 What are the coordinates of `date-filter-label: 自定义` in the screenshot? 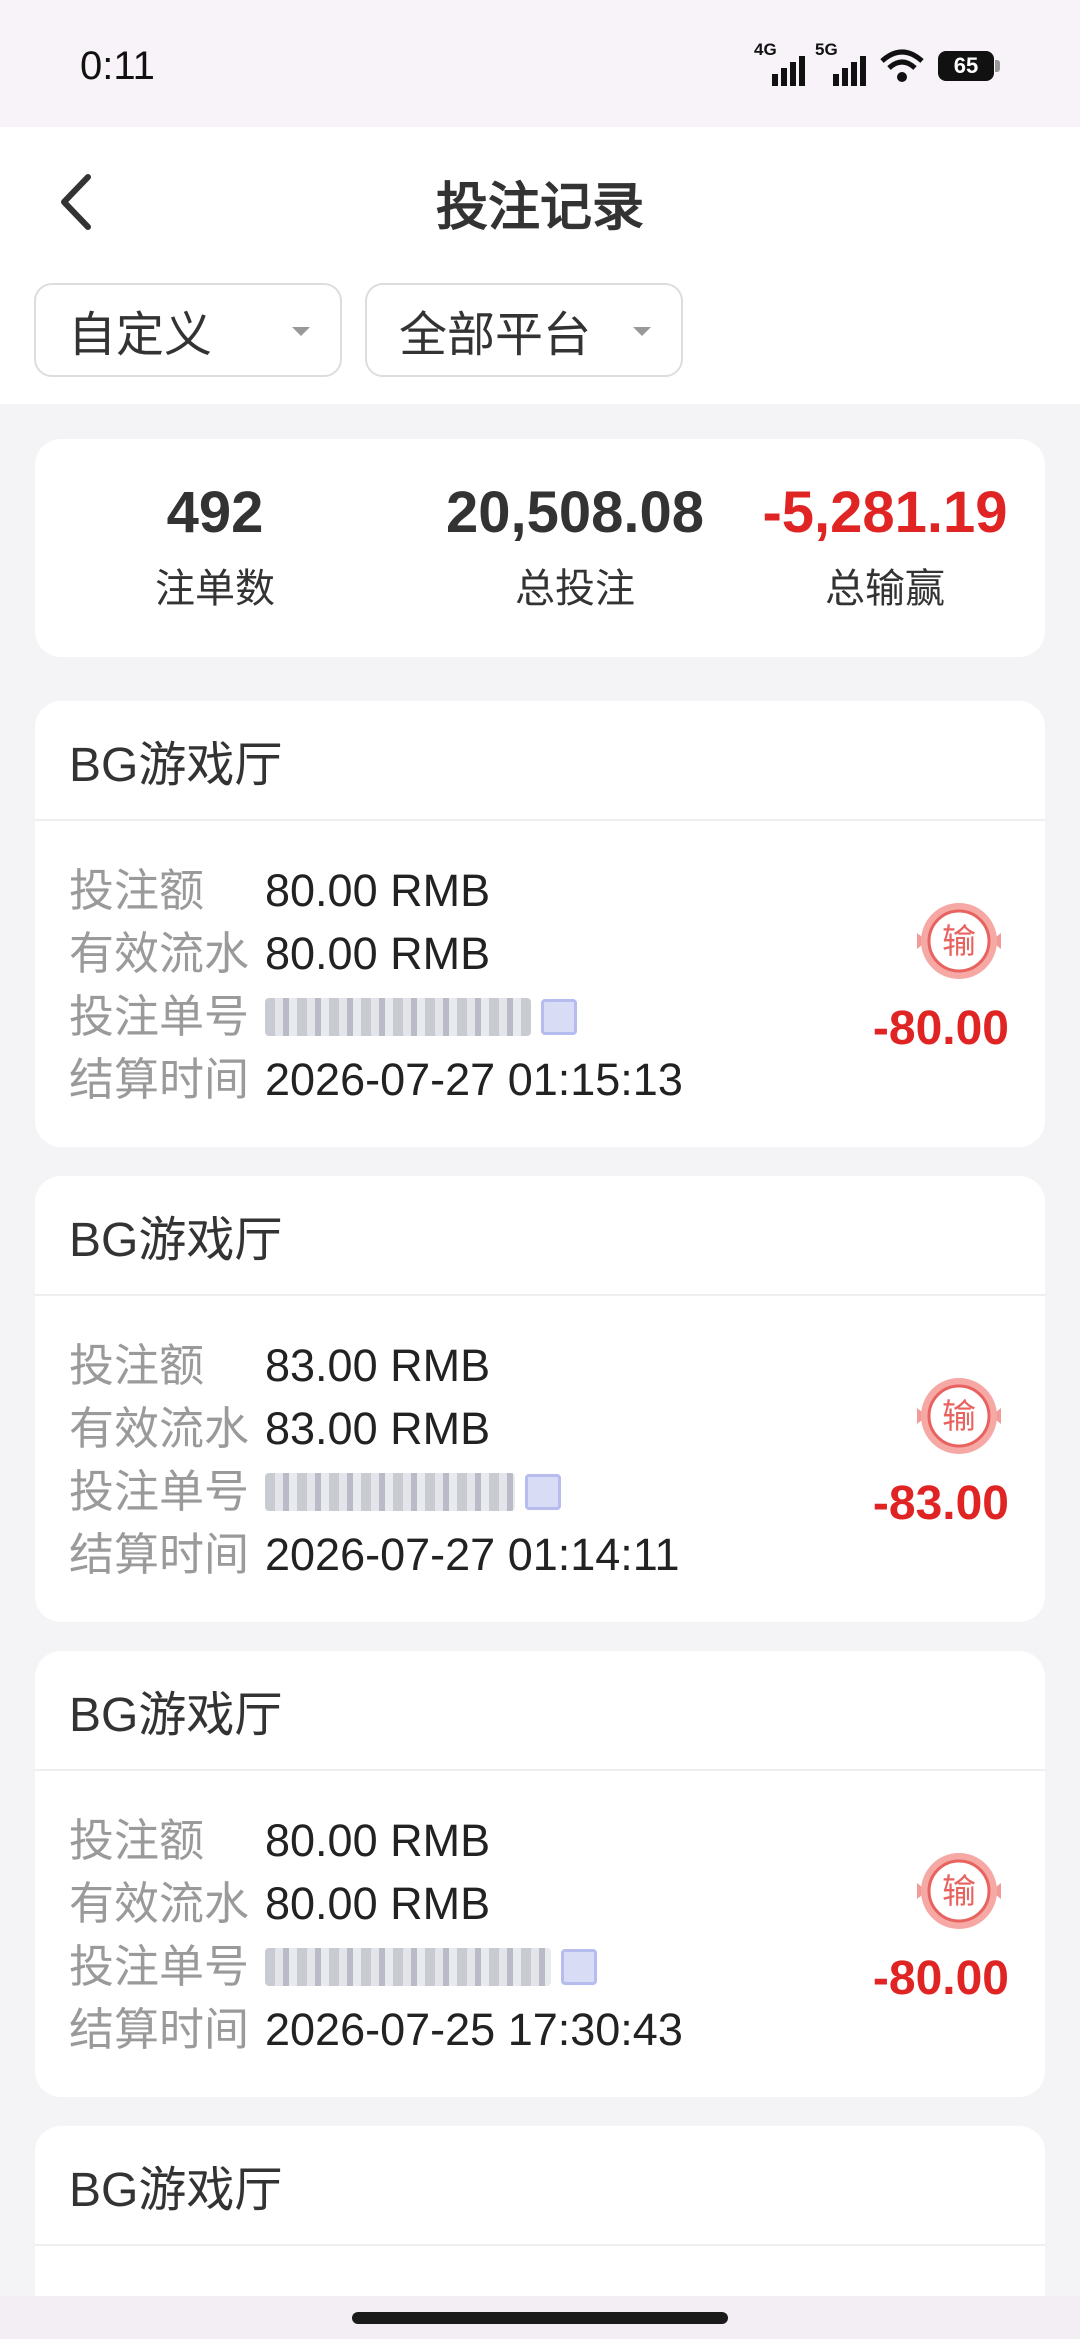 It's located at (140, 335).